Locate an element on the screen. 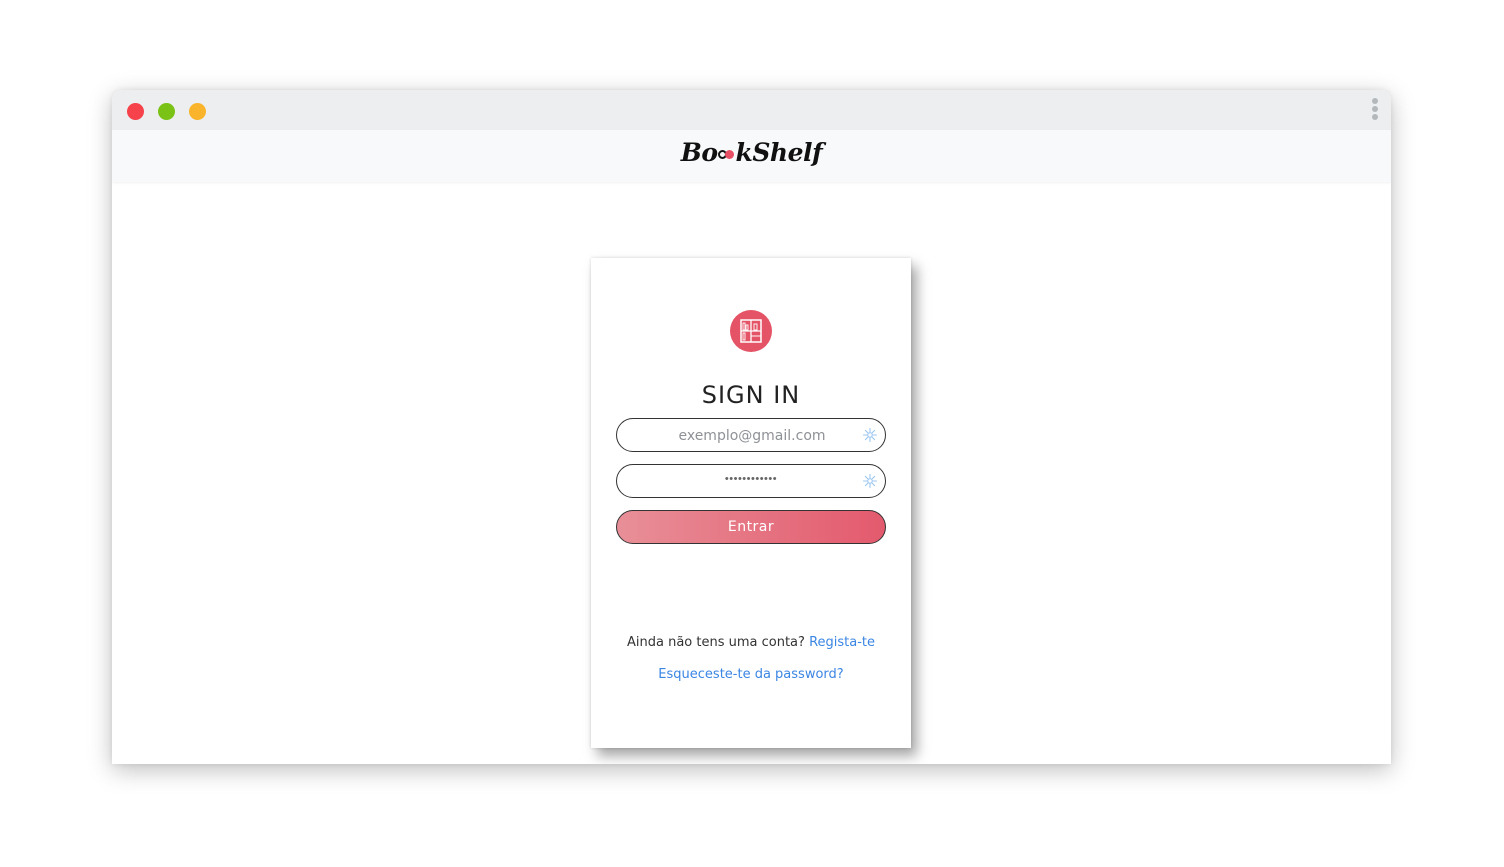  brand-logo: Bo kShelf is located at coordinates (751, 152).